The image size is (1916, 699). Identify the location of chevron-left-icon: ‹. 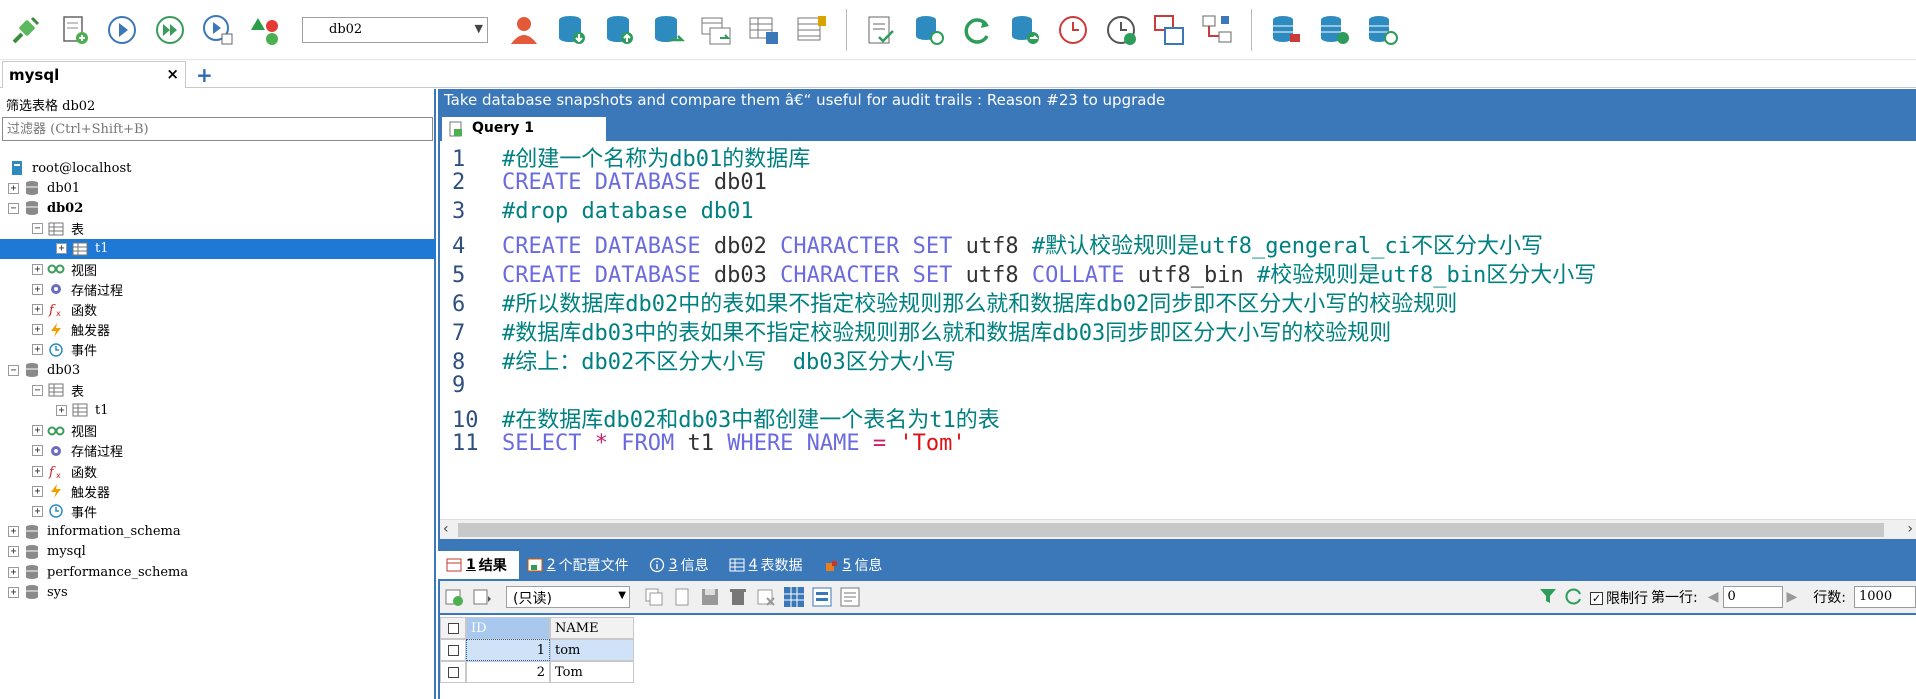
(446, 529).